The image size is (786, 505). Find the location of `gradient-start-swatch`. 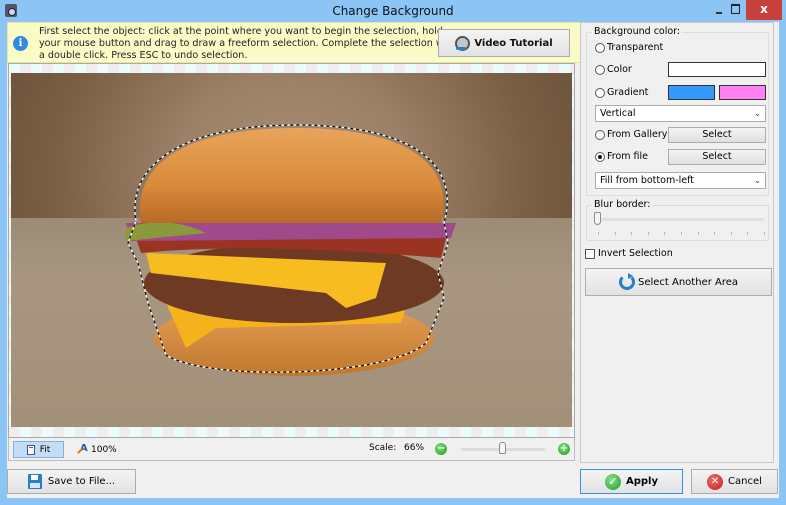

gradient-start-swatch is located at coordinates (691, 92).